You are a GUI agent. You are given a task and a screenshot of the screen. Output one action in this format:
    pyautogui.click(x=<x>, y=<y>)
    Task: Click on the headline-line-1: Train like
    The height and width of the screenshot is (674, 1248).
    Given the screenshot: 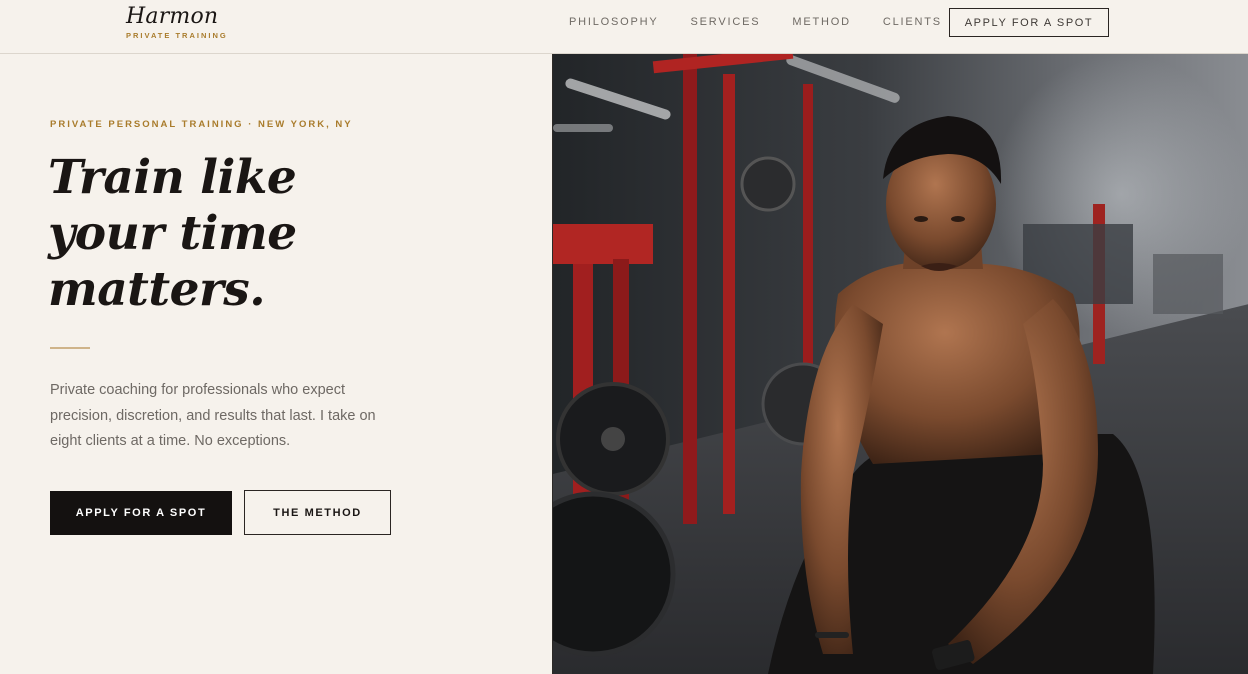 What is the action you would take?
    pyautogui.click(x=172, y=177)
    